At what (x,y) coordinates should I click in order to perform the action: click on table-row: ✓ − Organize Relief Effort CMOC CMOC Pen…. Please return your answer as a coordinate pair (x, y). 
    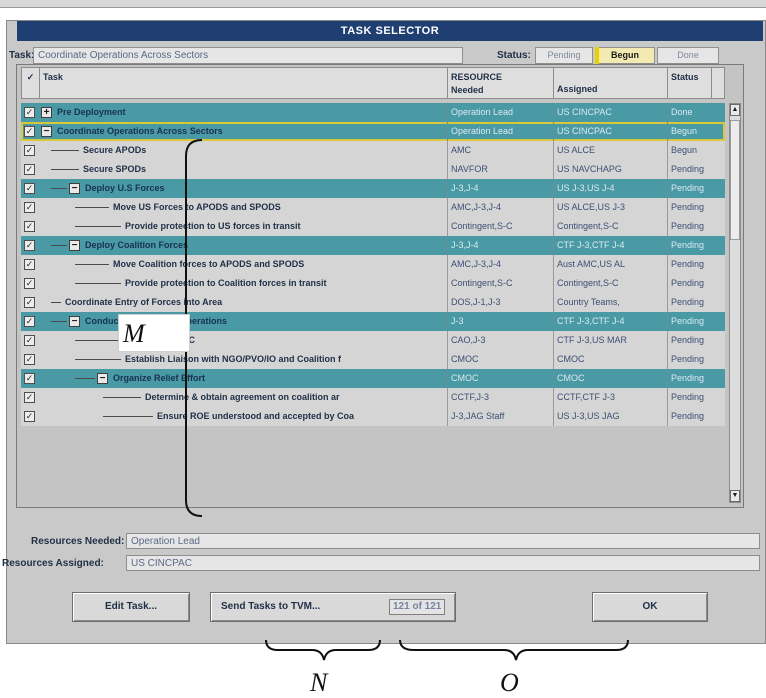
    Looking at the image, I should click on (373, 378).